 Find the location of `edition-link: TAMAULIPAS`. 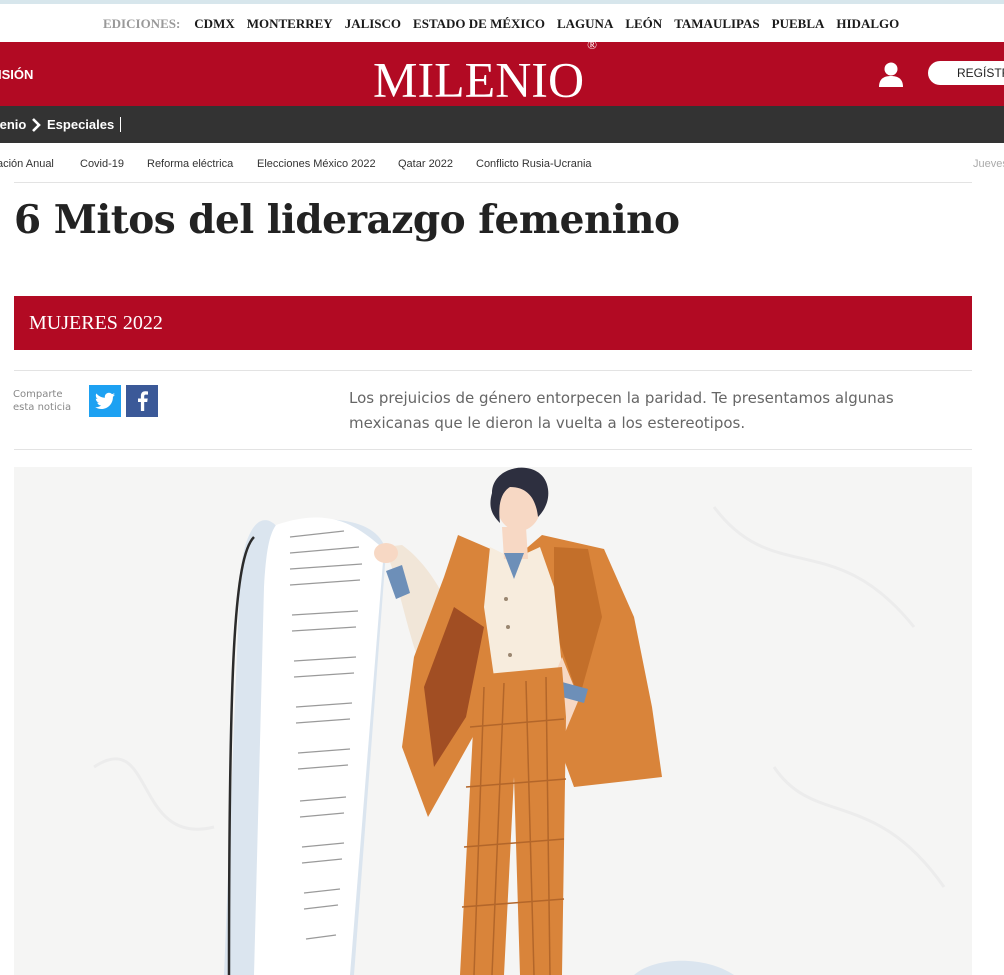

edition-link: TAMAULIPAS is located at coordinates (716, 23).